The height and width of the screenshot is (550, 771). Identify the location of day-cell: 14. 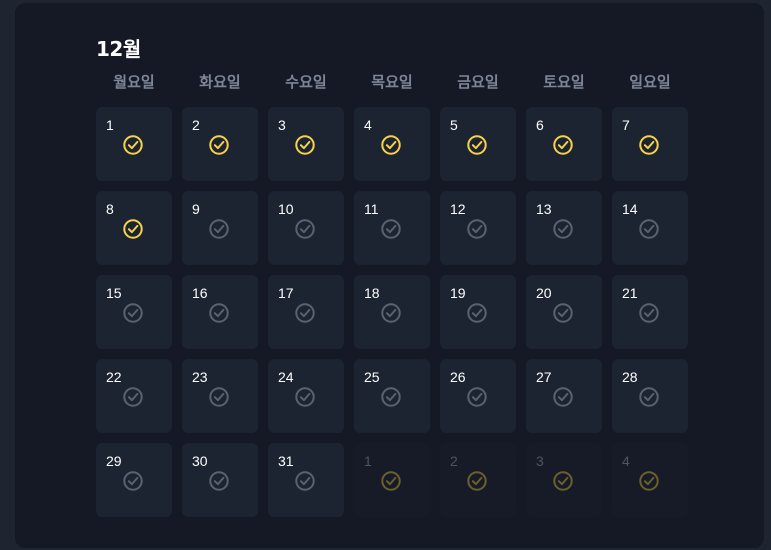
(650, 228).